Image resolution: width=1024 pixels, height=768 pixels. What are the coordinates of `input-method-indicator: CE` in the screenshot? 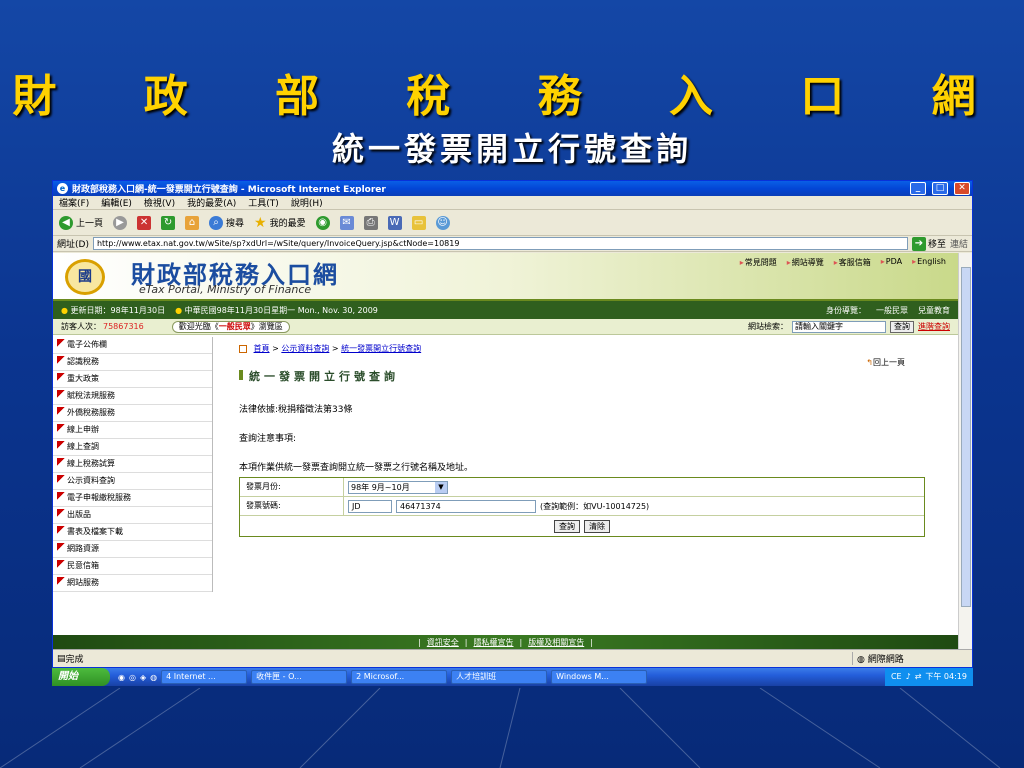 It's located at (896, 677).